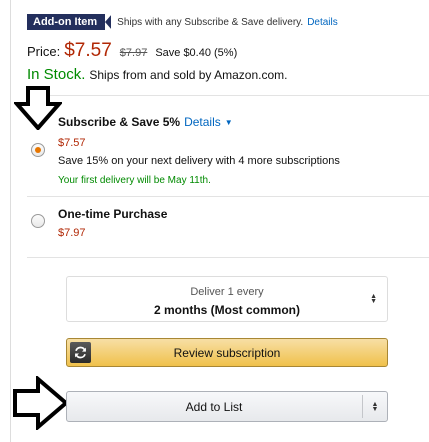 The width and height of the screenshot is (429, 442). I want to click on deliver-frequency-value: 2 months (Most common), so click(227, 310).